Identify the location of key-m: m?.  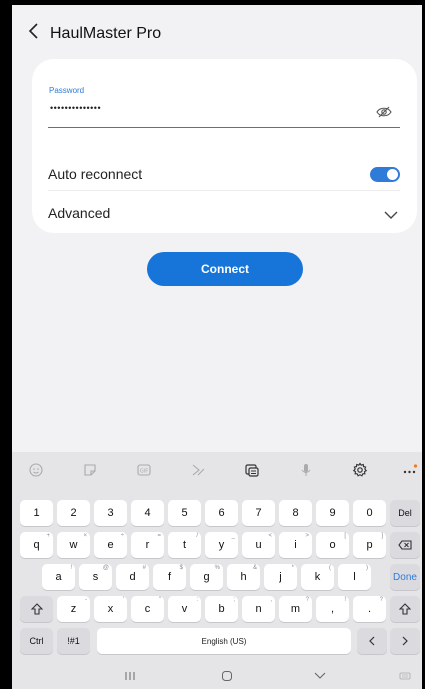
(295, 609).